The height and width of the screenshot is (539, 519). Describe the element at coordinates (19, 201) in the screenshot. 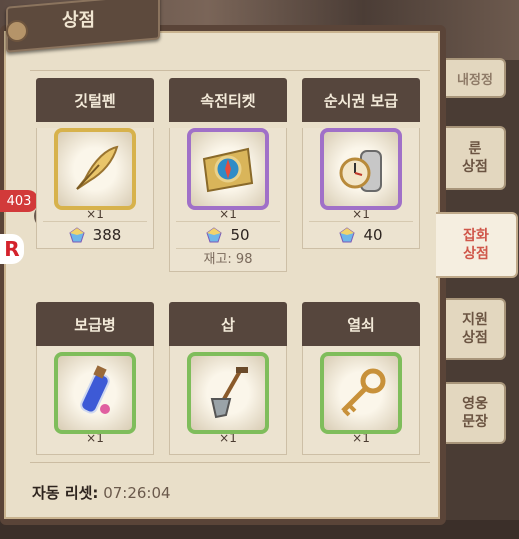

I see `notification-badge: 403` at that location.